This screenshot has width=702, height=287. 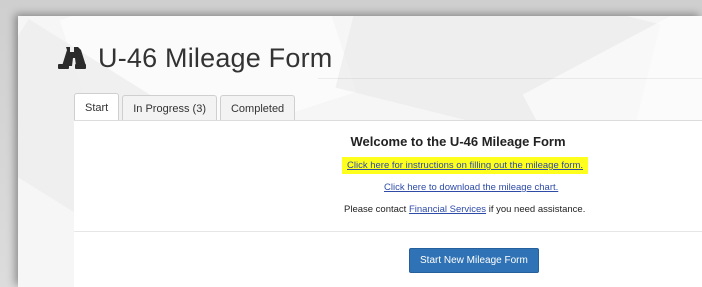 What do you see at coordinates (376, 209) in the screenshot?
I see `contact-prefix: Please contact` at bounding box center [376, 209].